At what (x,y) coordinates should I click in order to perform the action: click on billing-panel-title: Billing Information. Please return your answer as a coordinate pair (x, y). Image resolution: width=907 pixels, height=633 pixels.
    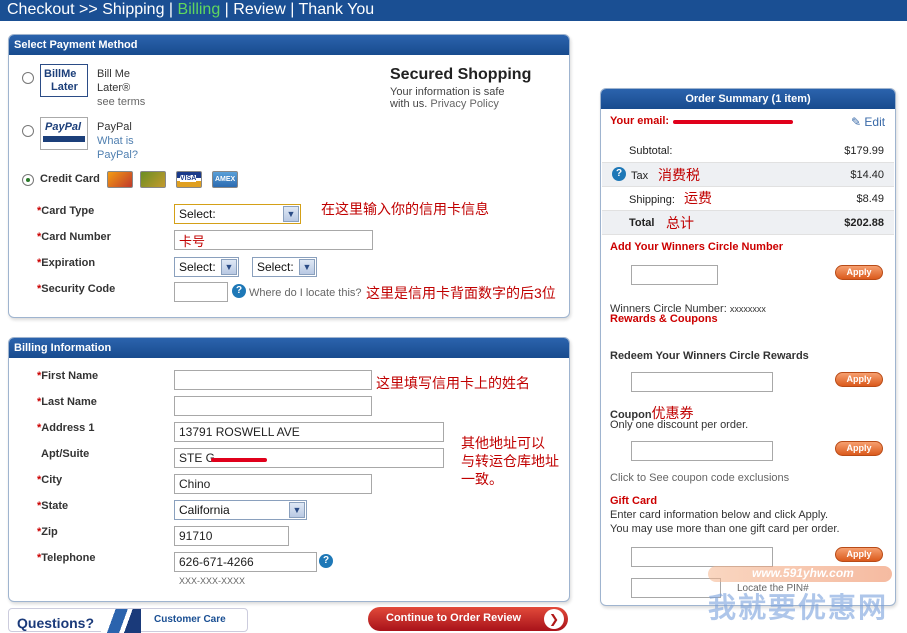
    Looking at the image, I should click on (289, 348).